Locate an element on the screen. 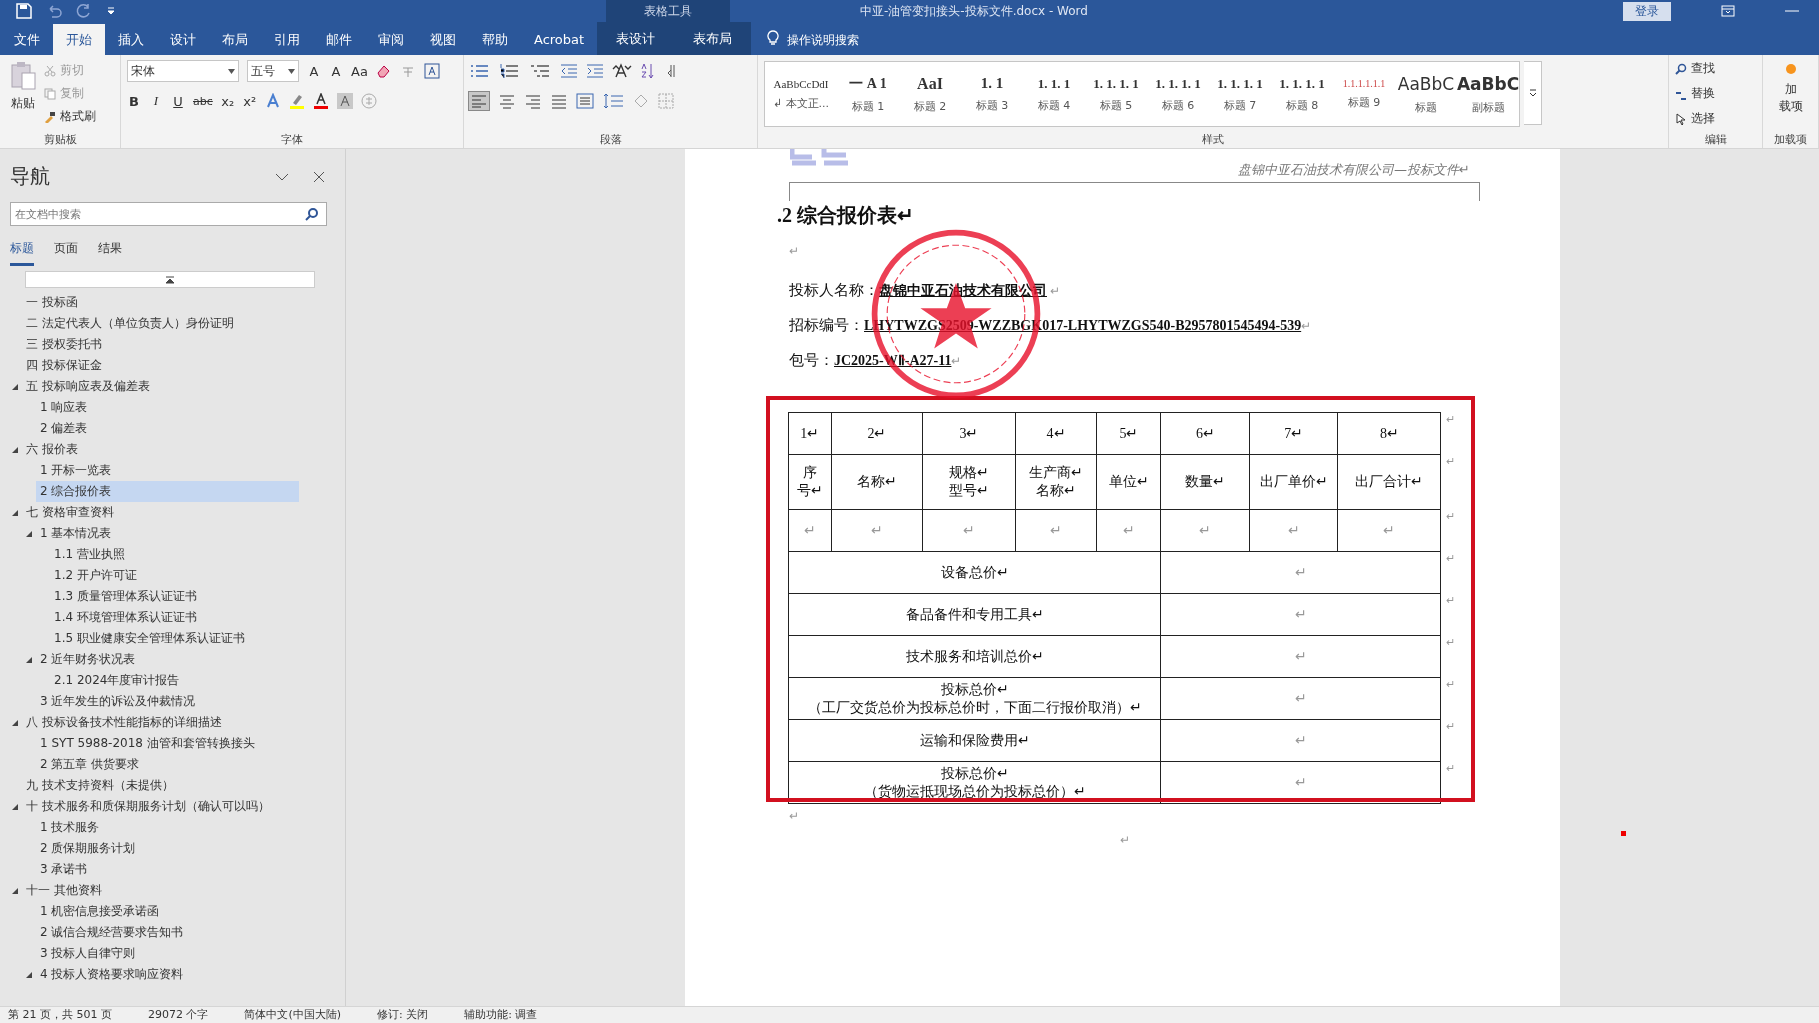 The image size is (1819, 1023). heading-item: 2 诚信合规经营要求告知书 is located at coordinates (112, 932).